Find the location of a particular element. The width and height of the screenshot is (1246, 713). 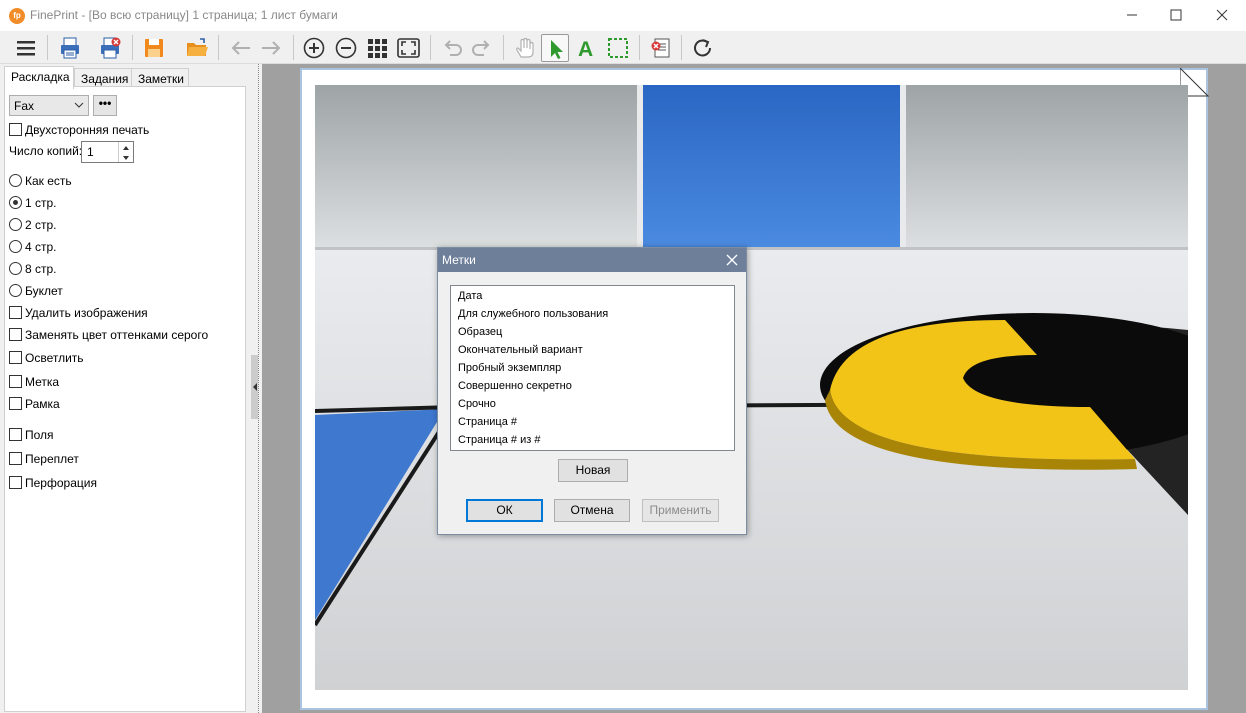

apply-button: Применить is located at coordinates (680, 510).